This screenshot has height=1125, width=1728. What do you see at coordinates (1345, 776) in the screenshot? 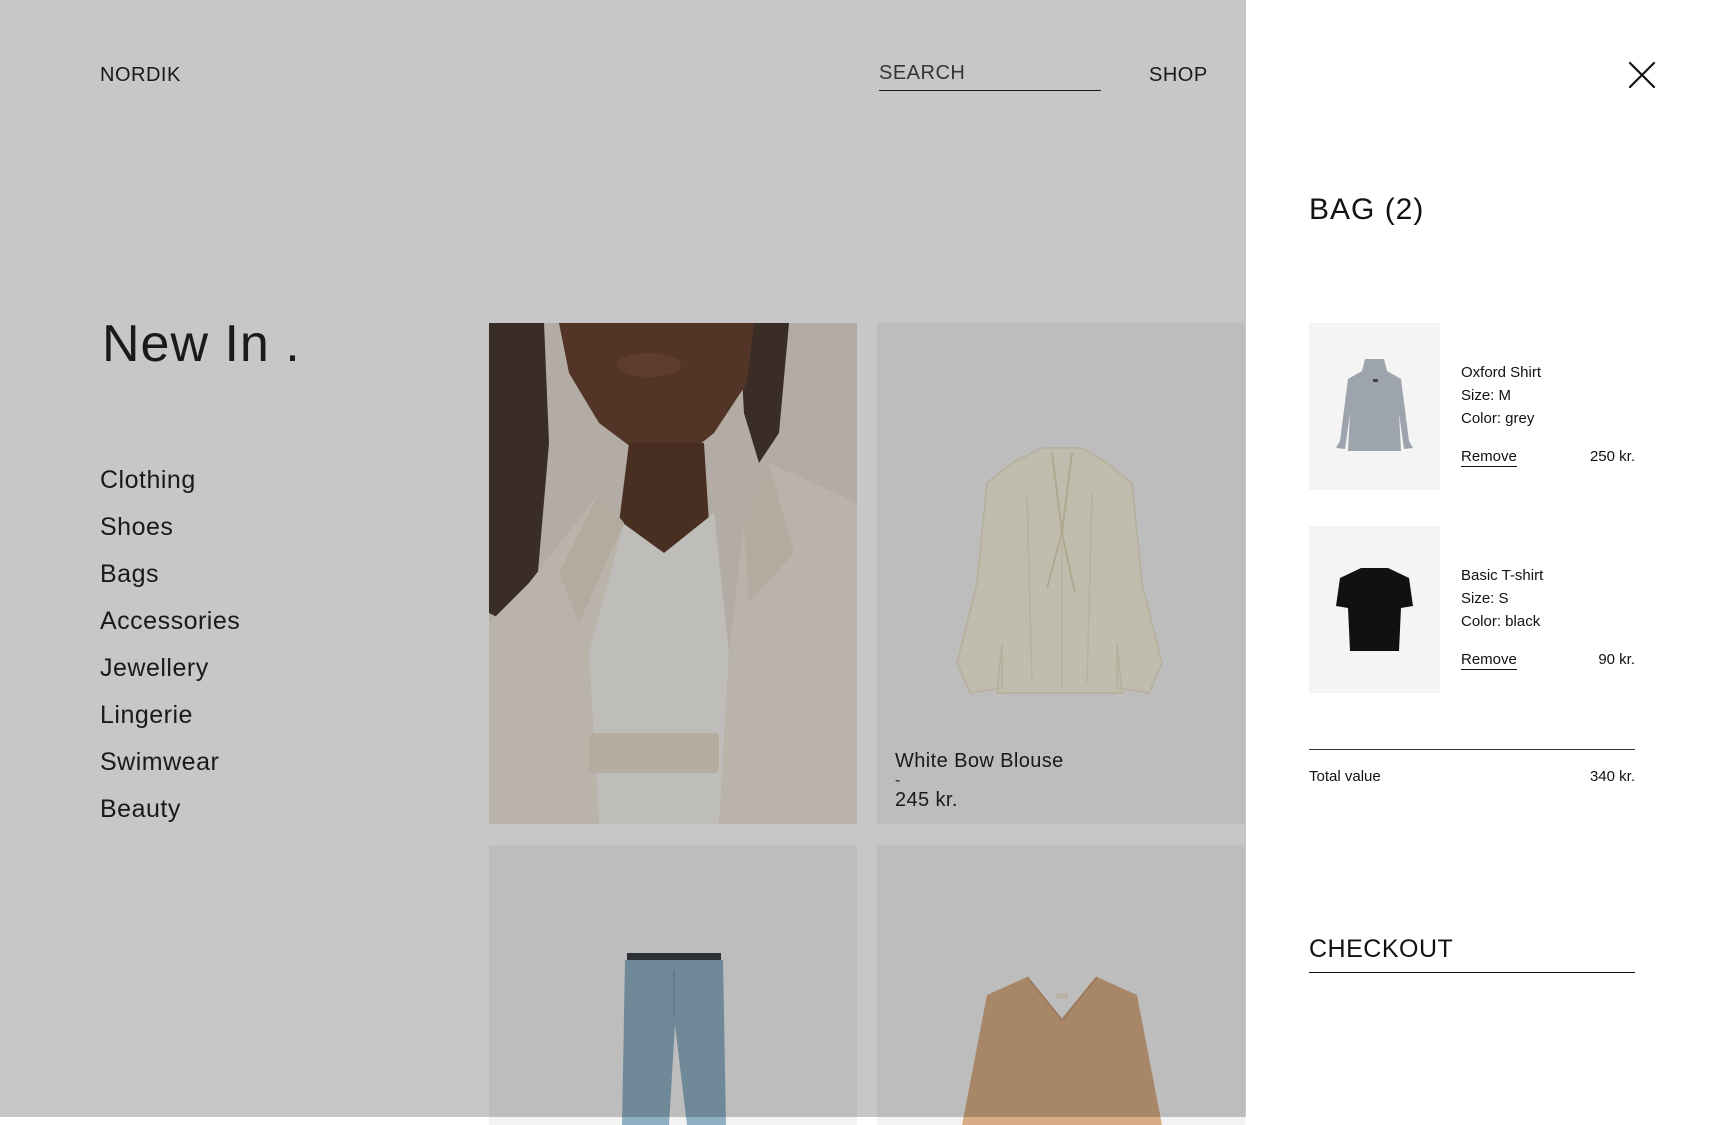
I see `total-label: Total value` at bounding box center [1345, 776].